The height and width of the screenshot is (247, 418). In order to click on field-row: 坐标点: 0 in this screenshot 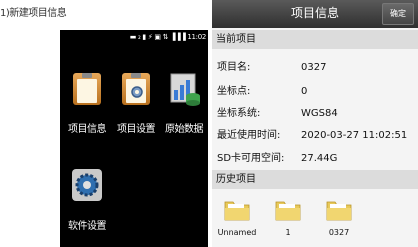, I will do `click(262, 89)`.